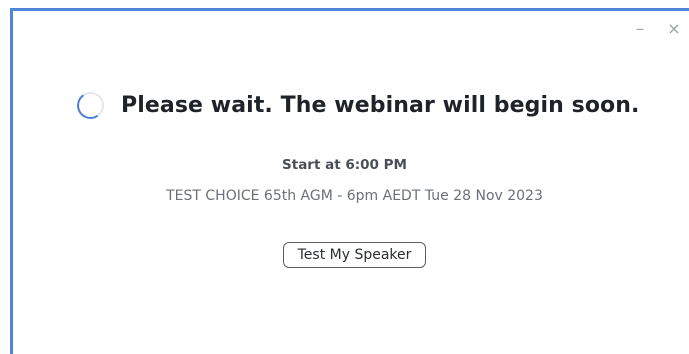 The width and height of the screenshot is (689, 354). I want to click on start-time-label: Start at 6:00 PM, so click(344, 165).